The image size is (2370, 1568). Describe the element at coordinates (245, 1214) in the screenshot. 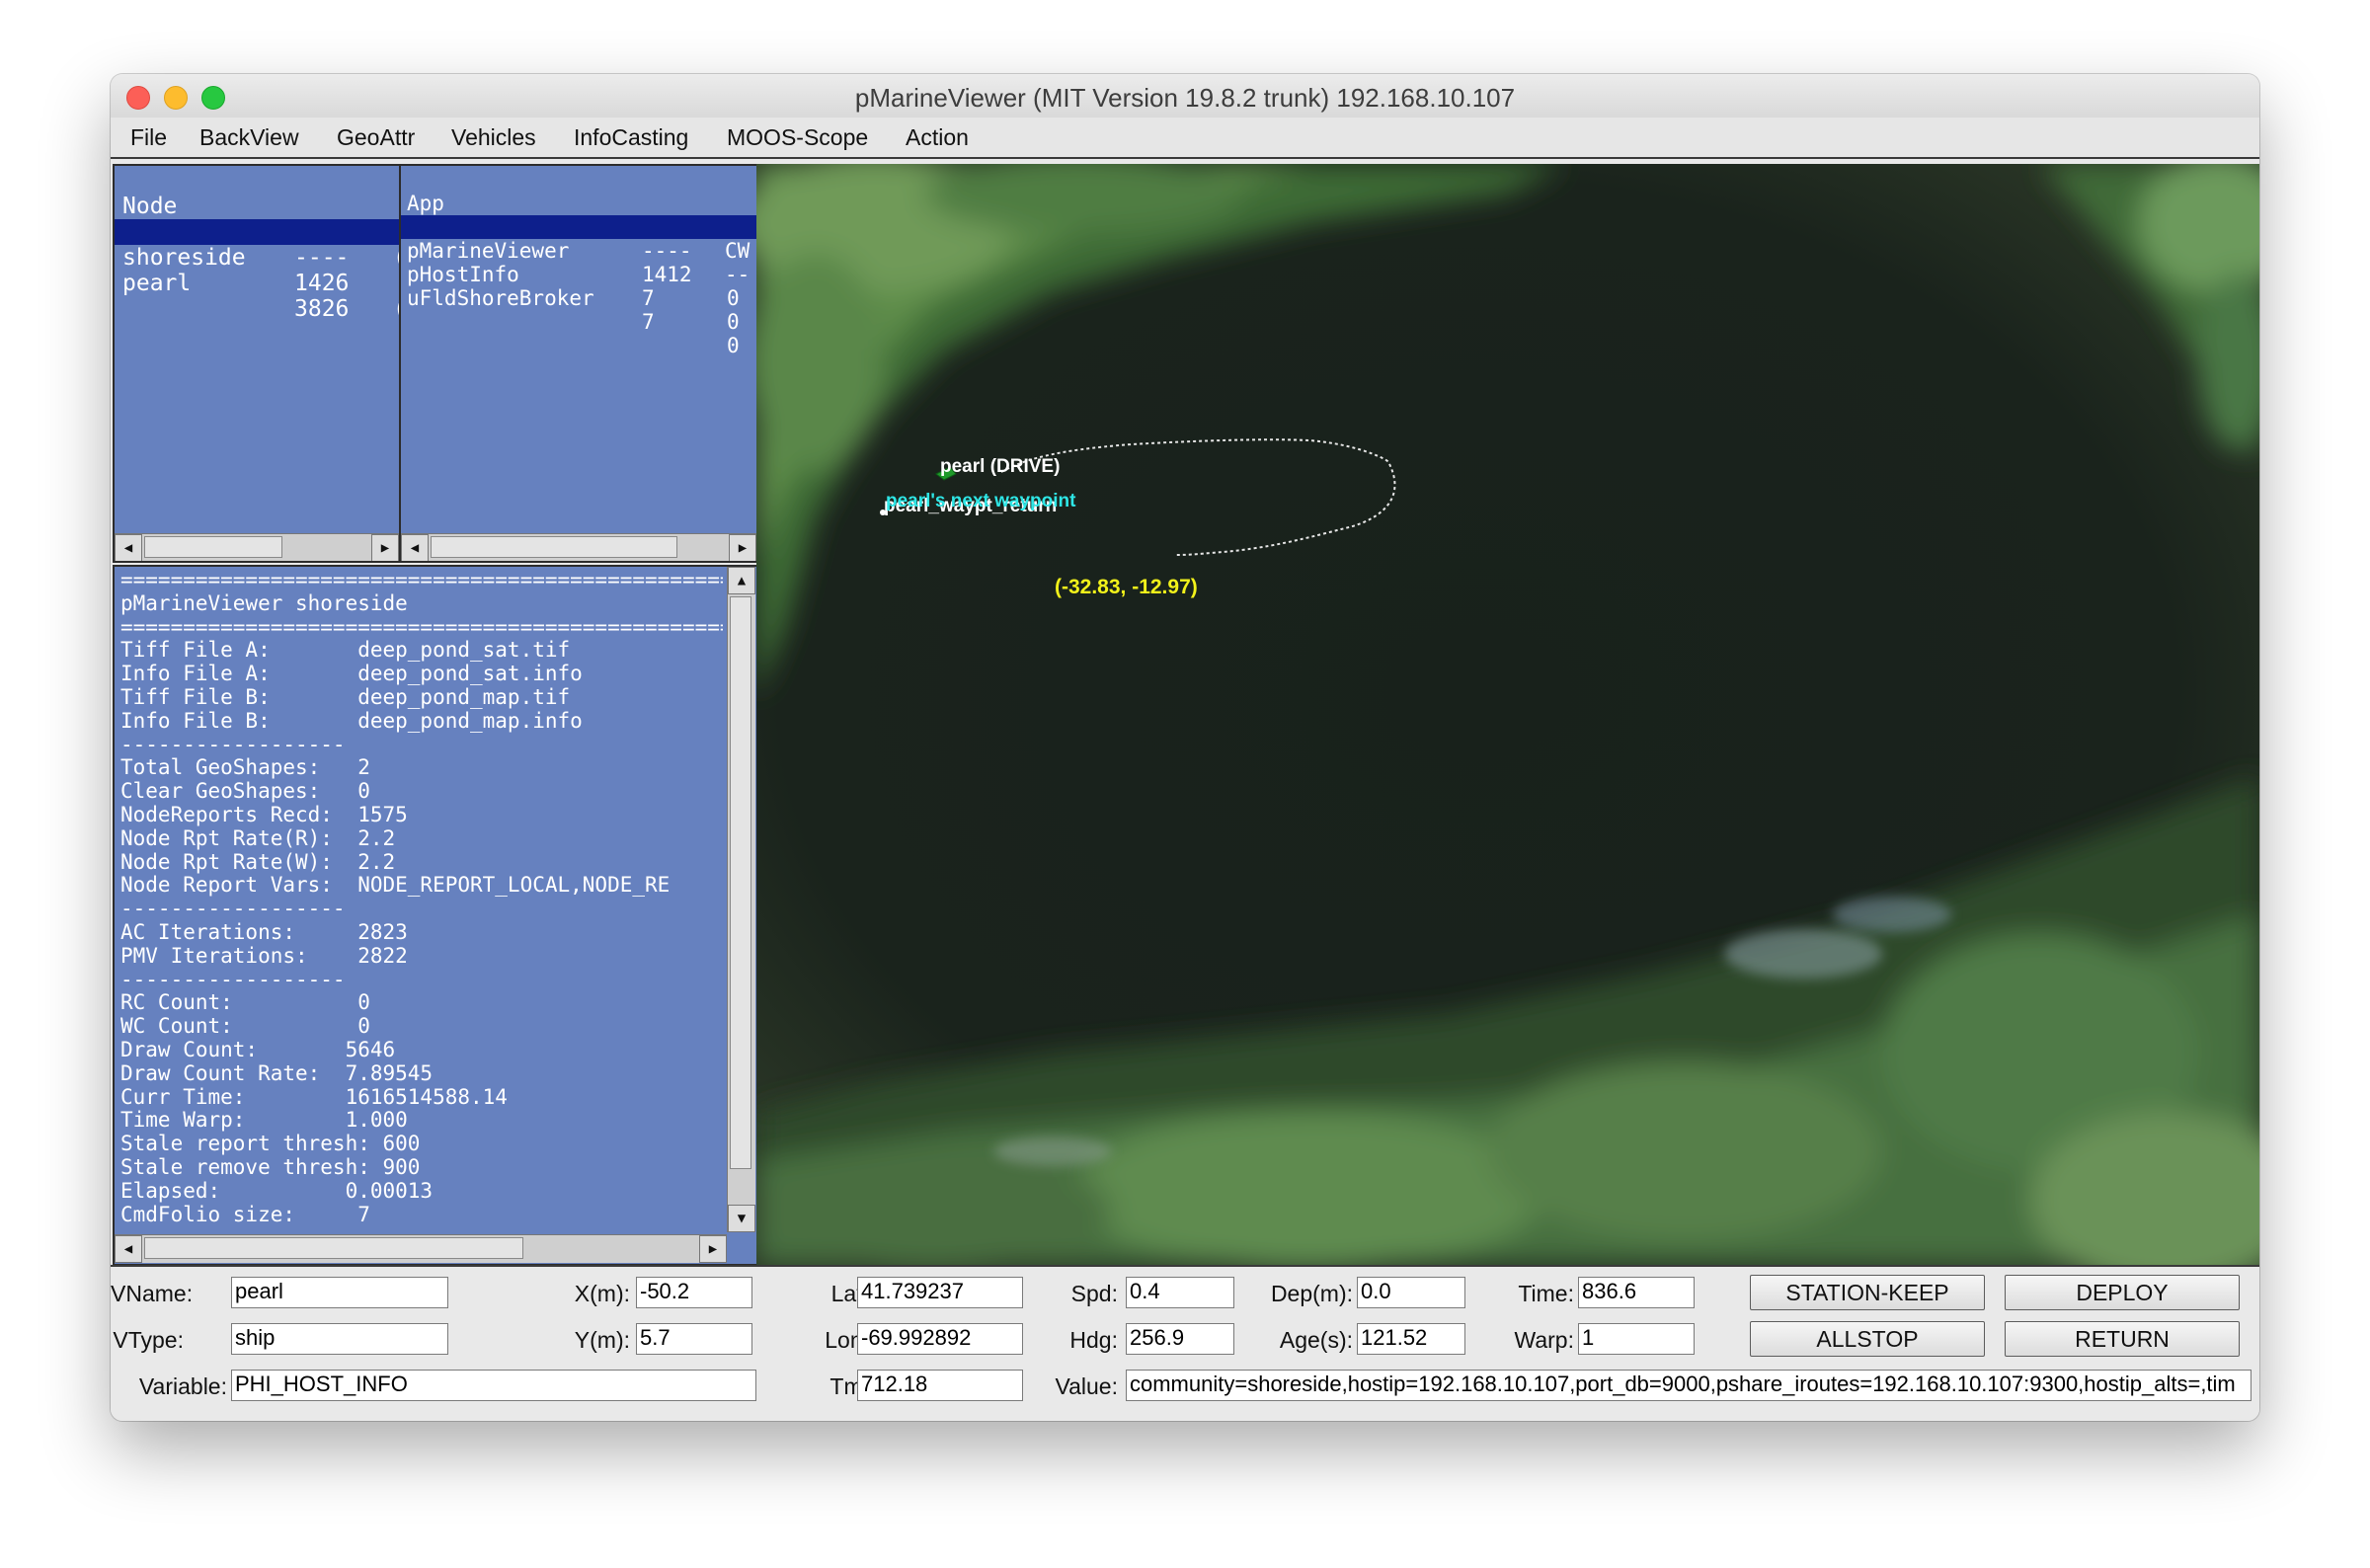

I see `info-line: CmdFolio size: 7` at that location.